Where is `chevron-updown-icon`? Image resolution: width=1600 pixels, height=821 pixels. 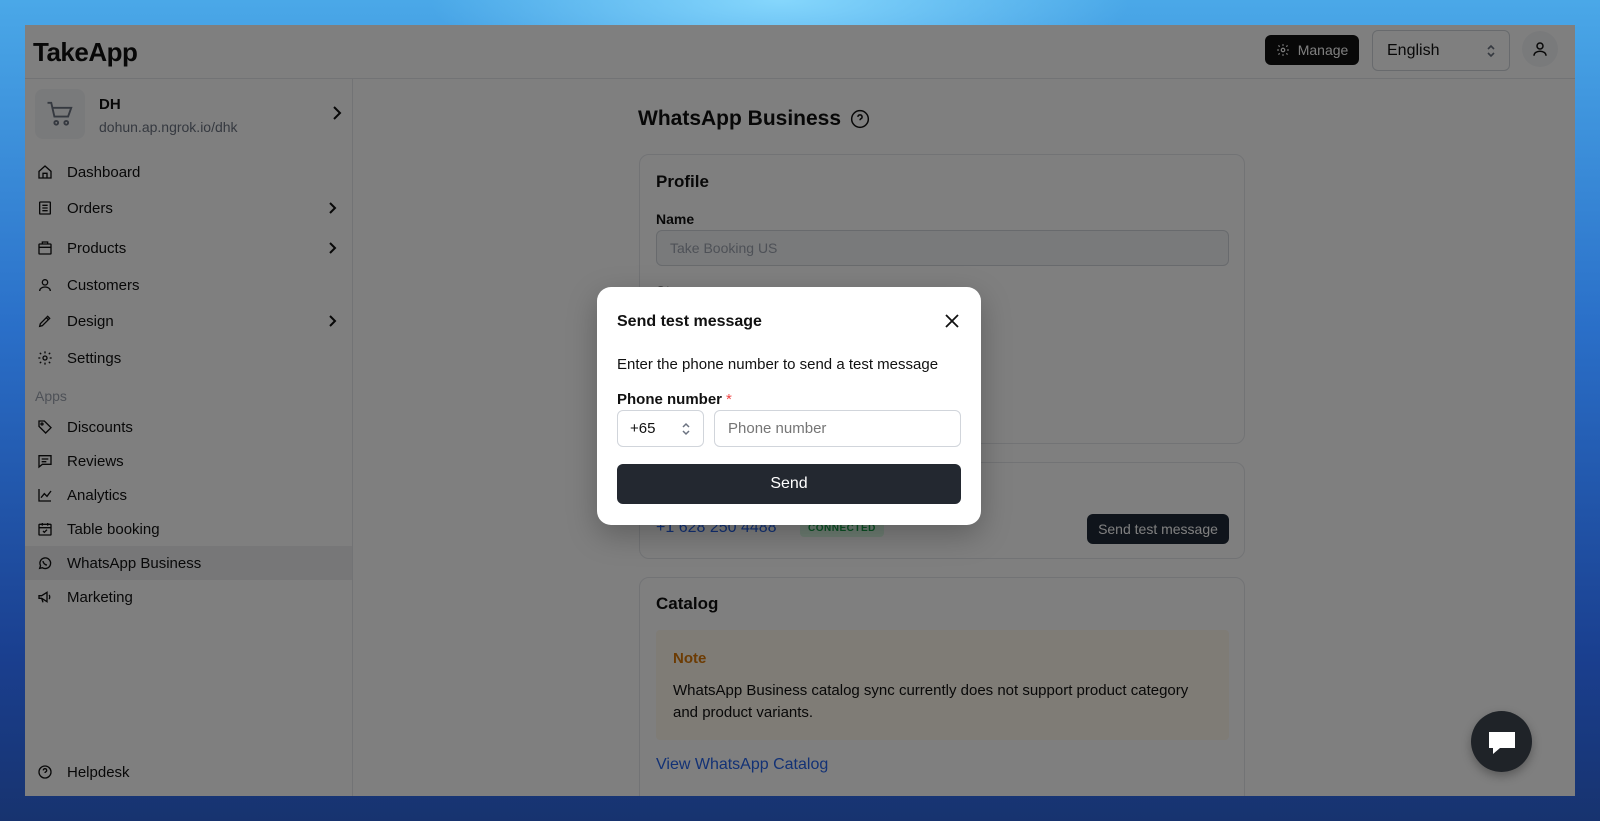 chevron-updown-icon is located at coordinates (686, 429).